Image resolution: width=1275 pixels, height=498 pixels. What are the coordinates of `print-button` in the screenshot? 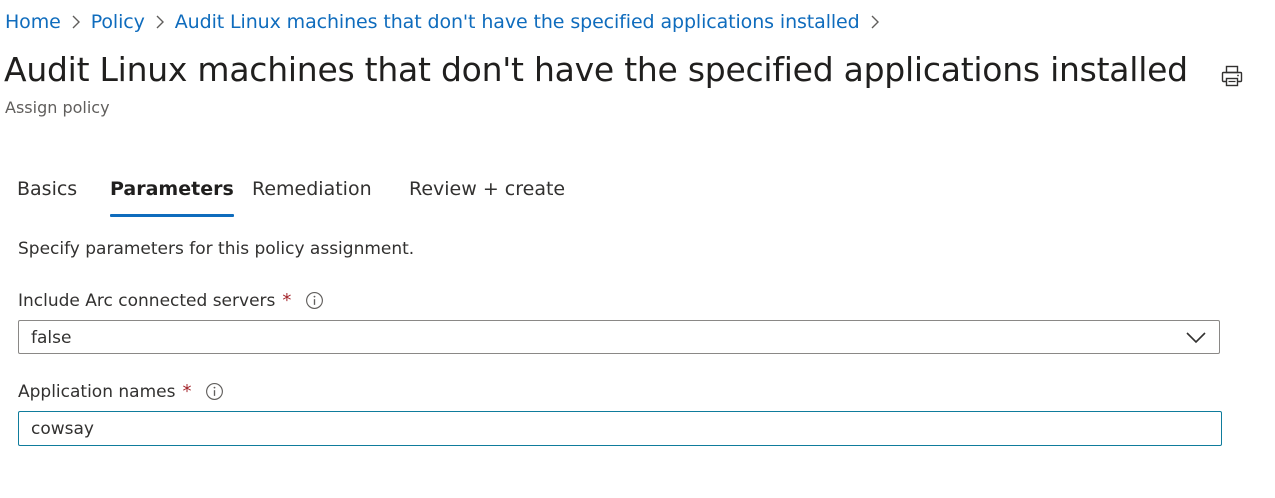 It's located at (1232, 76).